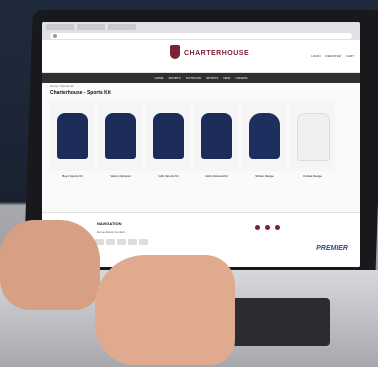  I want to click on polo-shirt-icon, so click(313, 137).